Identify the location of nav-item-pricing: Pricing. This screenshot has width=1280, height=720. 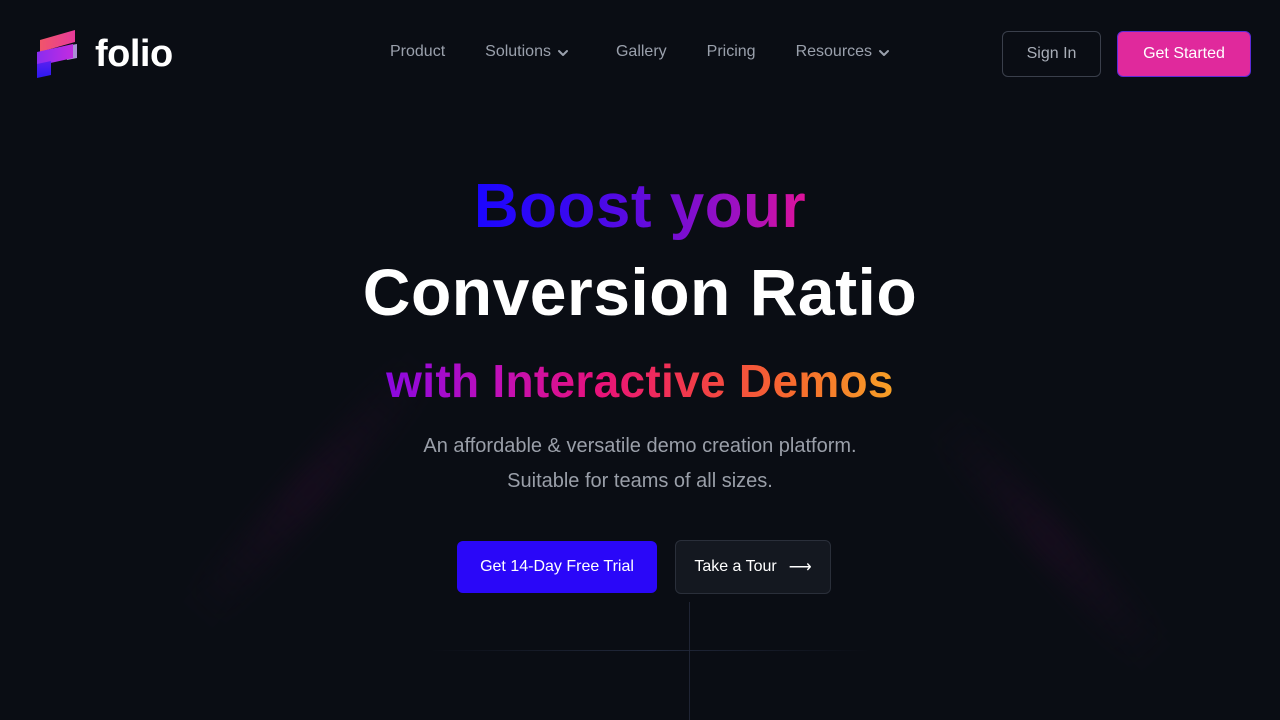
(731, 52).